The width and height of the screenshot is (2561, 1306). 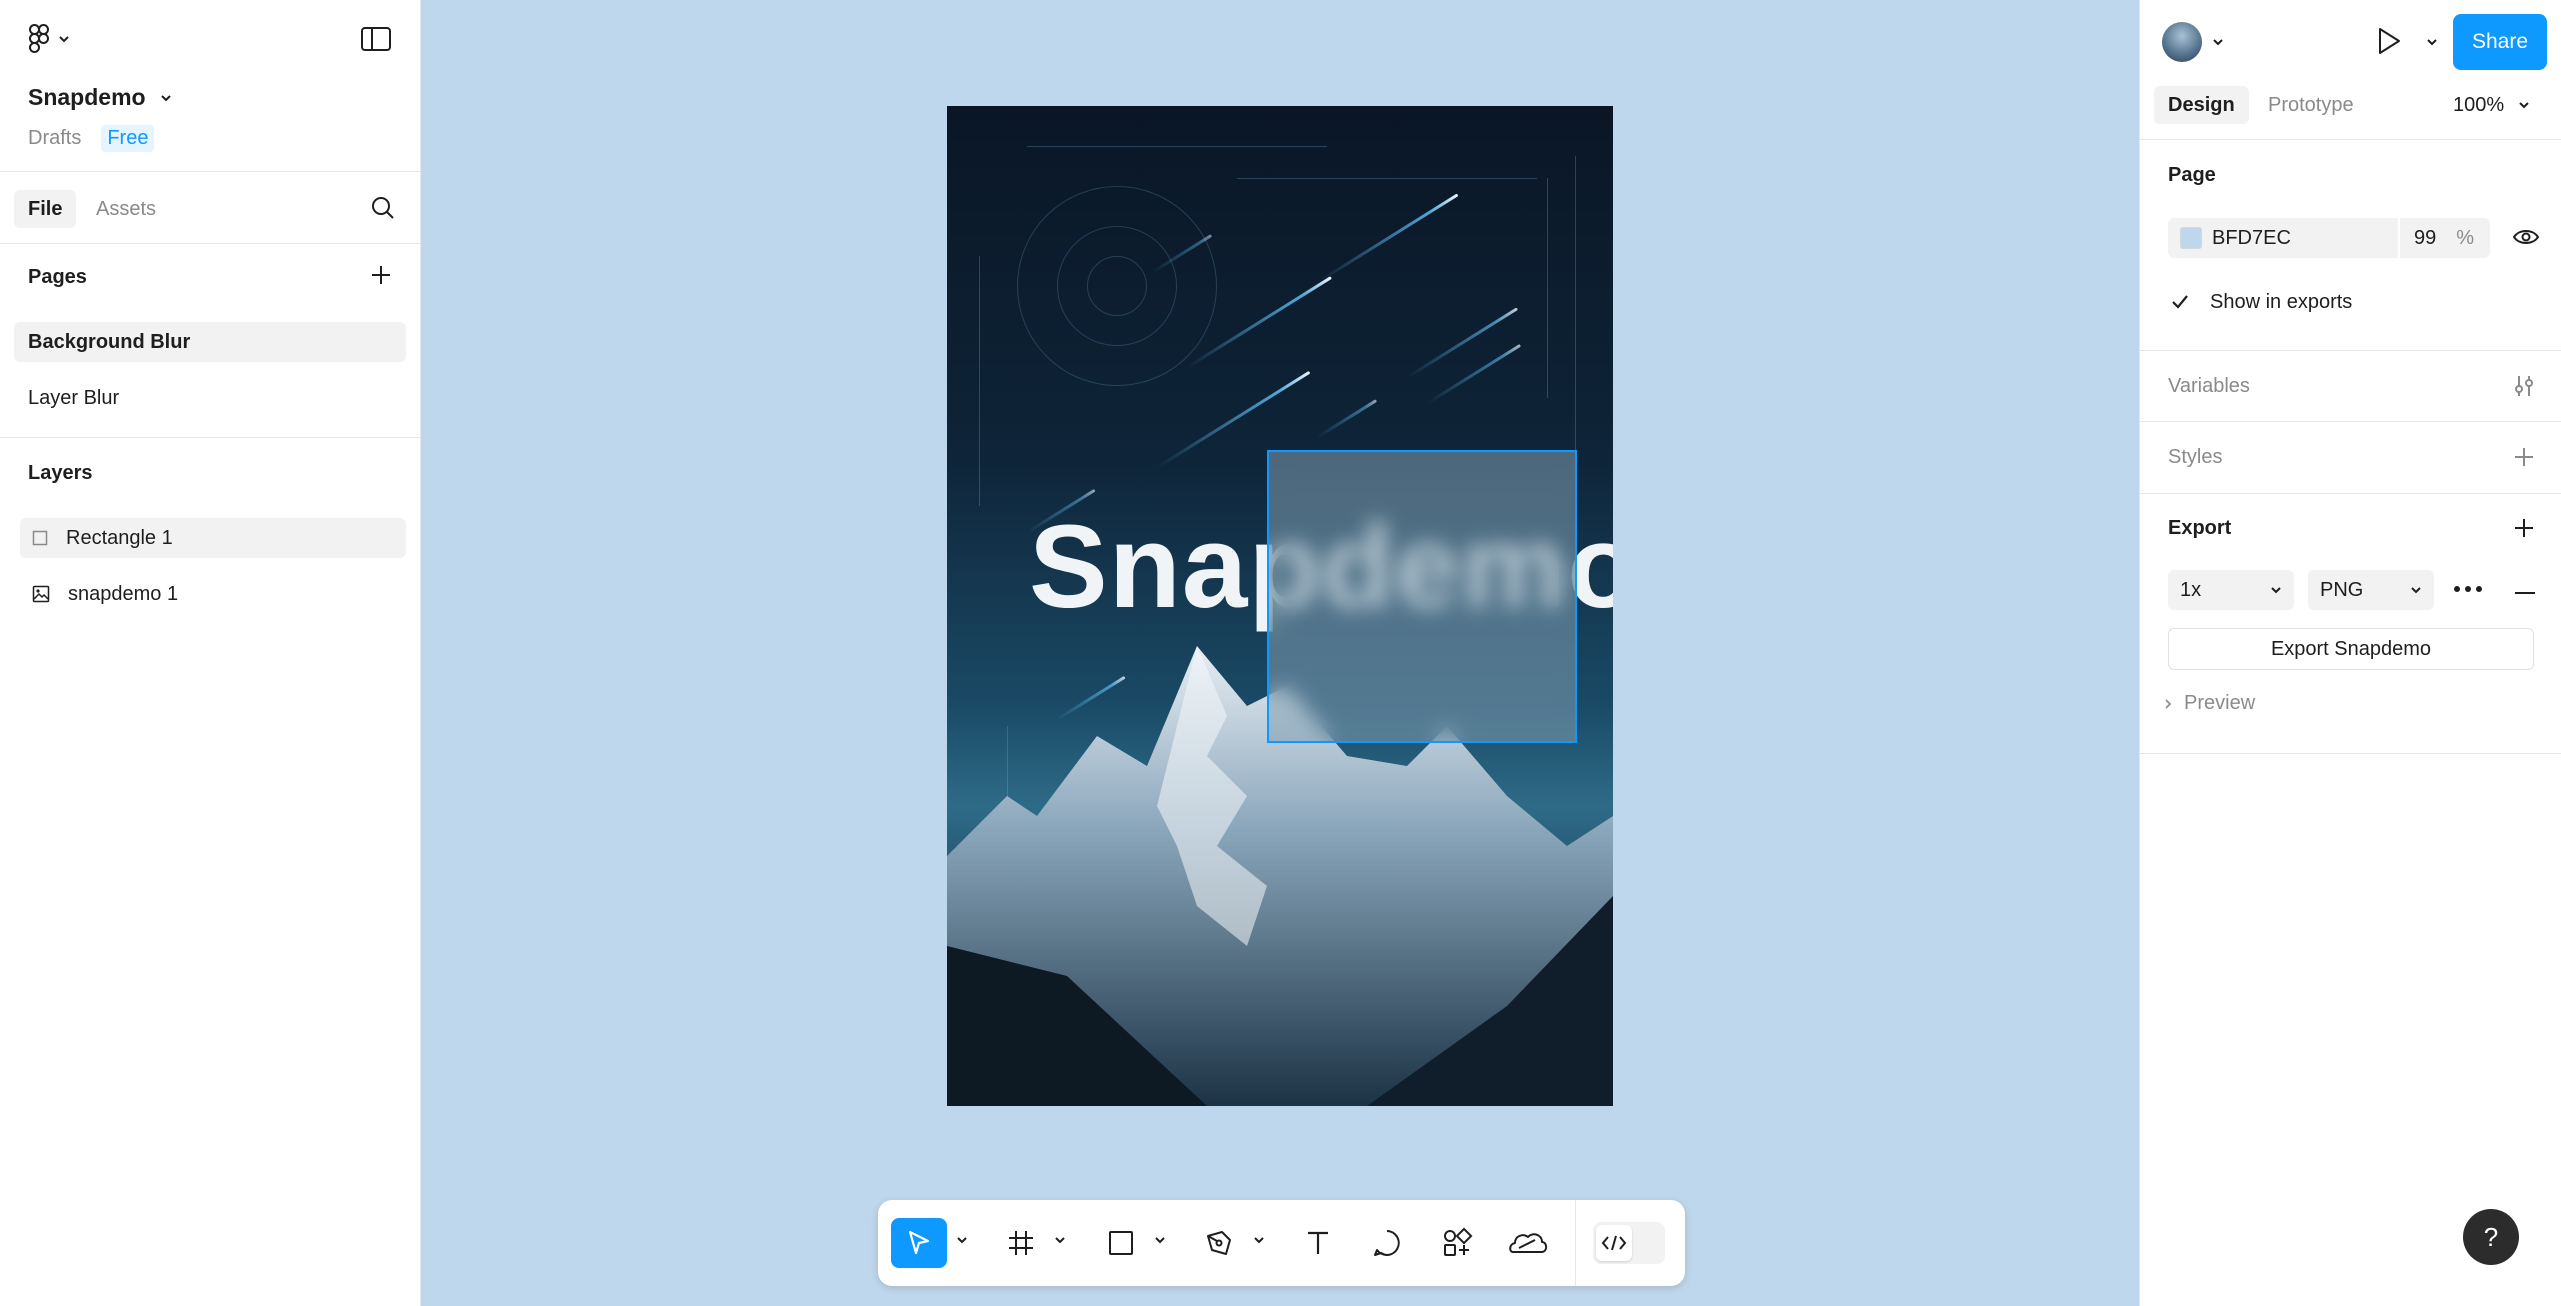 What do you see at coordinates (60, 473) in the screenshot?
I see `layers-heading: Layers` at bounding box center [60, 473].